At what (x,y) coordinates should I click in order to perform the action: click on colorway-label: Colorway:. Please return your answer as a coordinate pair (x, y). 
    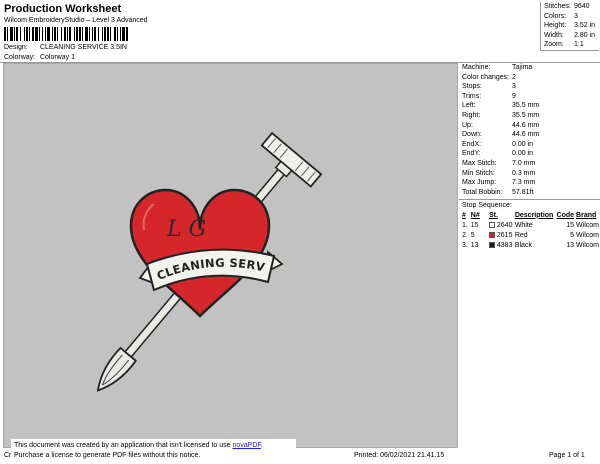
    Looking at the image, I should click on (20, 57).